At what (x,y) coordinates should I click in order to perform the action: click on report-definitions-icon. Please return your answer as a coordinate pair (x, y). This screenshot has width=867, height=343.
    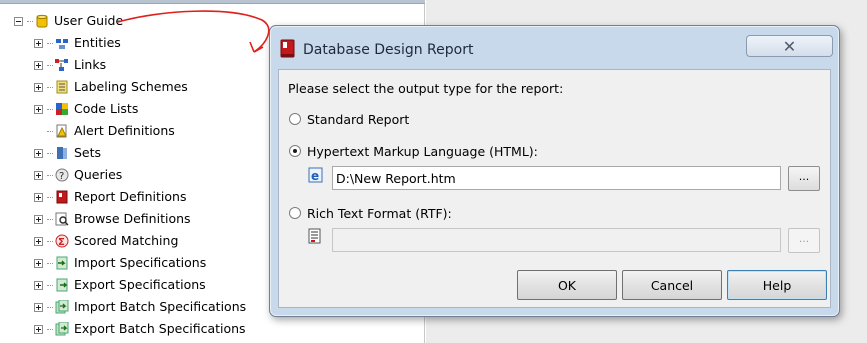
    Looking at the image, I should click on (62, 197).